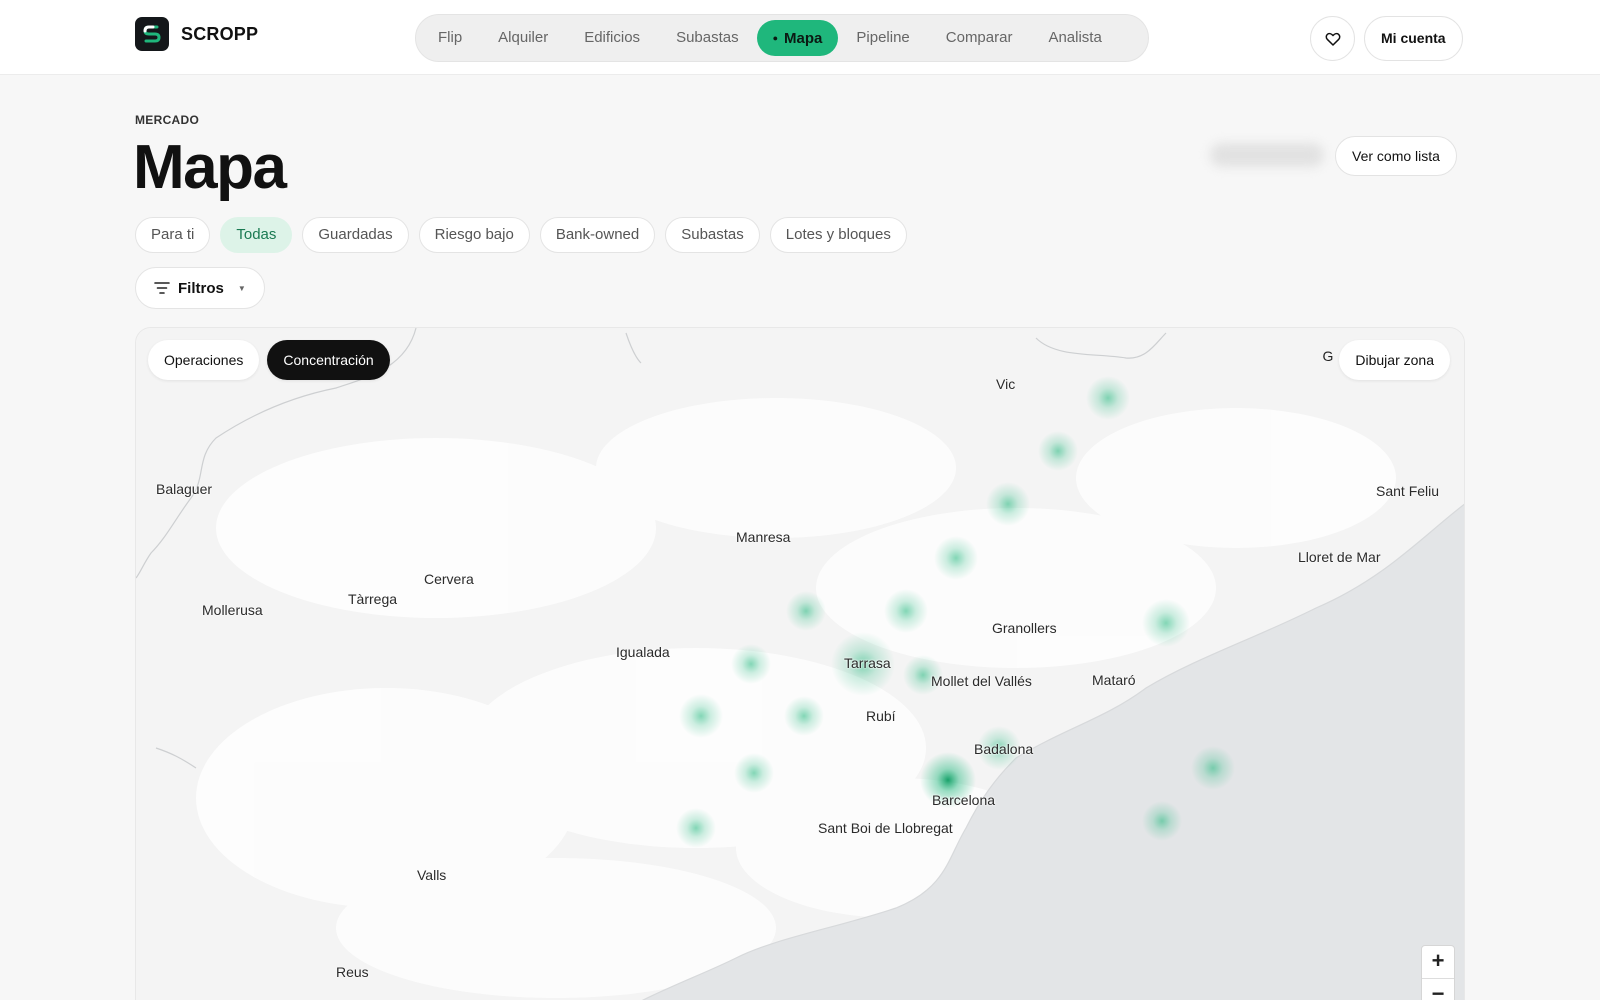  I want to click on zoom-in-button: +, so click(1438, 962).